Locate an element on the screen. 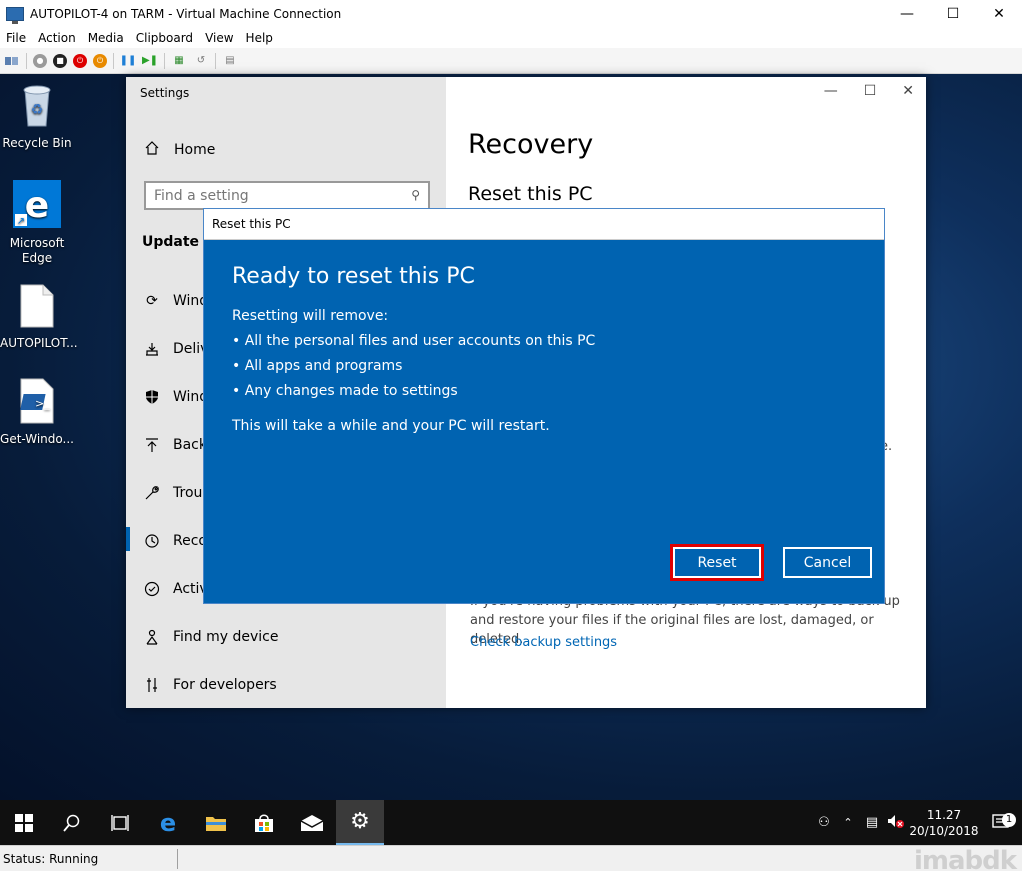 This screenshot has width=1022, height=876. menu-view: View is located at coordinates (219, 38).